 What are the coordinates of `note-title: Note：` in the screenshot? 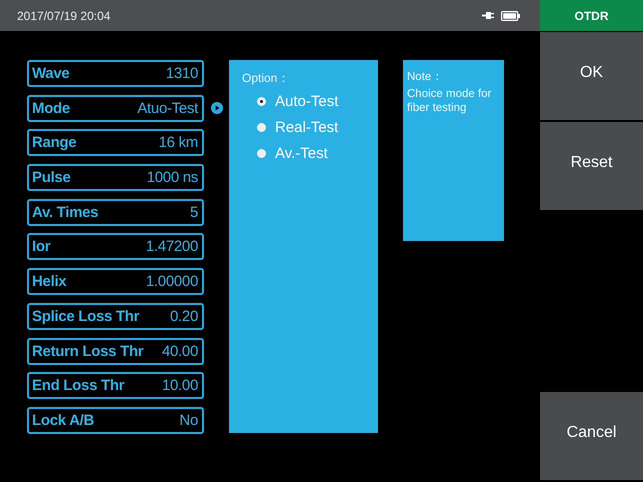 It's located at (425, 77).